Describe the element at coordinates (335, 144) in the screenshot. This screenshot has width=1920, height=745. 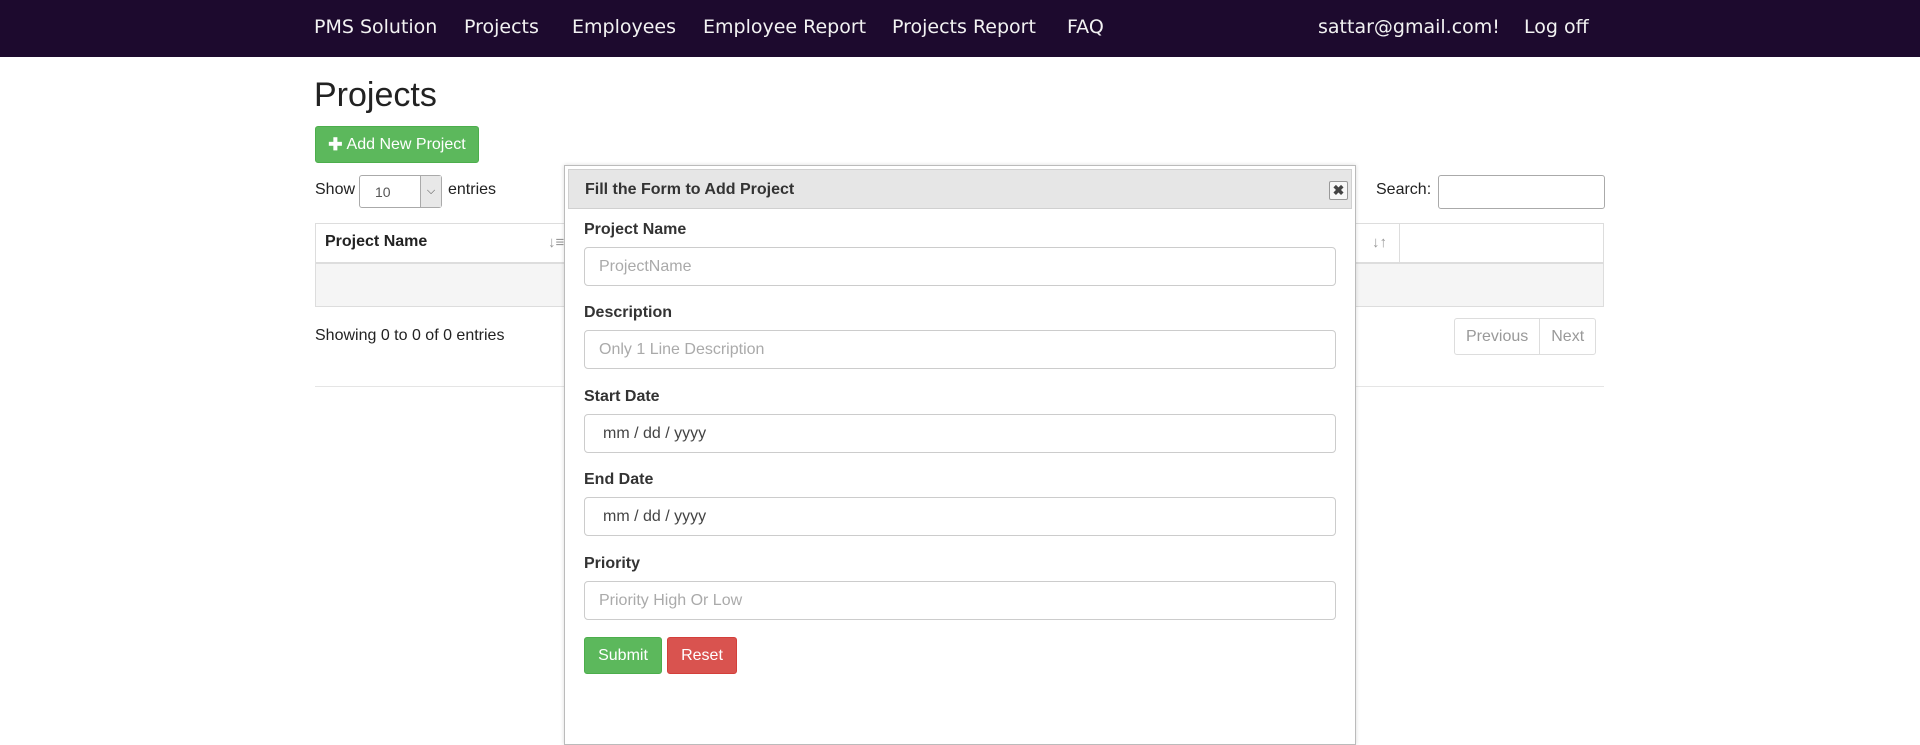
I see `plus-icon: ✚` at that location.